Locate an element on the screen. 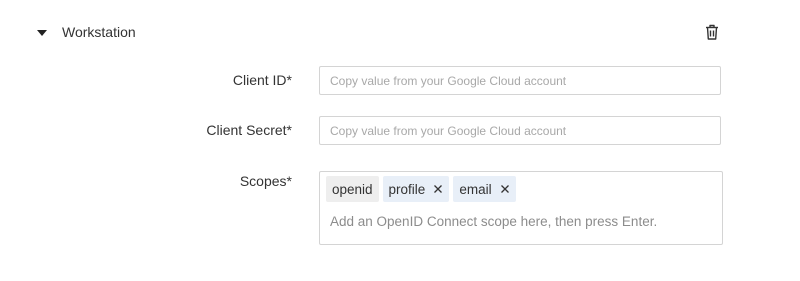 The width and height of the screenshot is (800, 281). scope-chip-label: openid is located at coordinates (352, 189).